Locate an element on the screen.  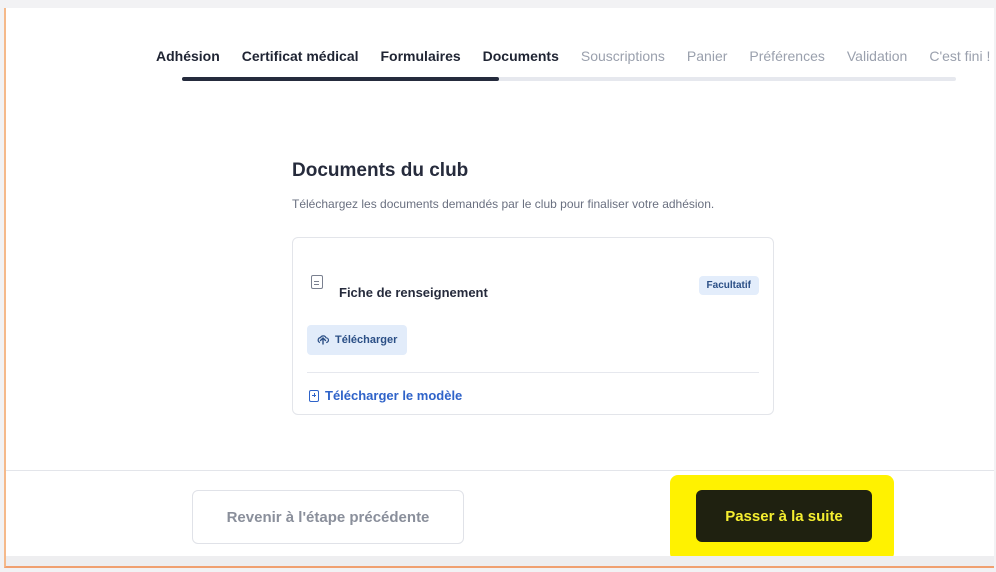
document-name: Fiche de renseignement is located at coordinates (413, 292).